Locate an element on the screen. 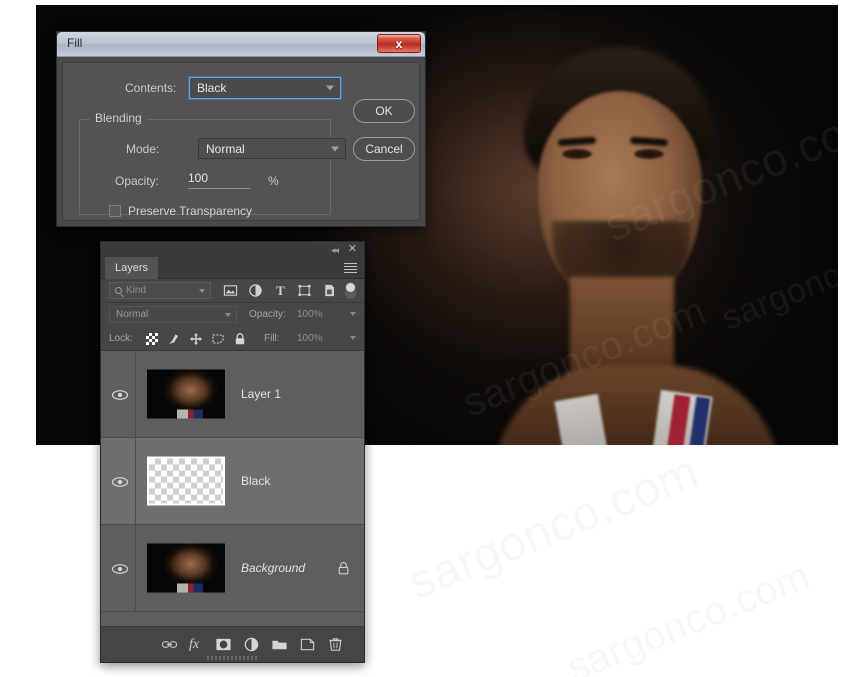  figure-eye-right is located at coordinates (649, 154).